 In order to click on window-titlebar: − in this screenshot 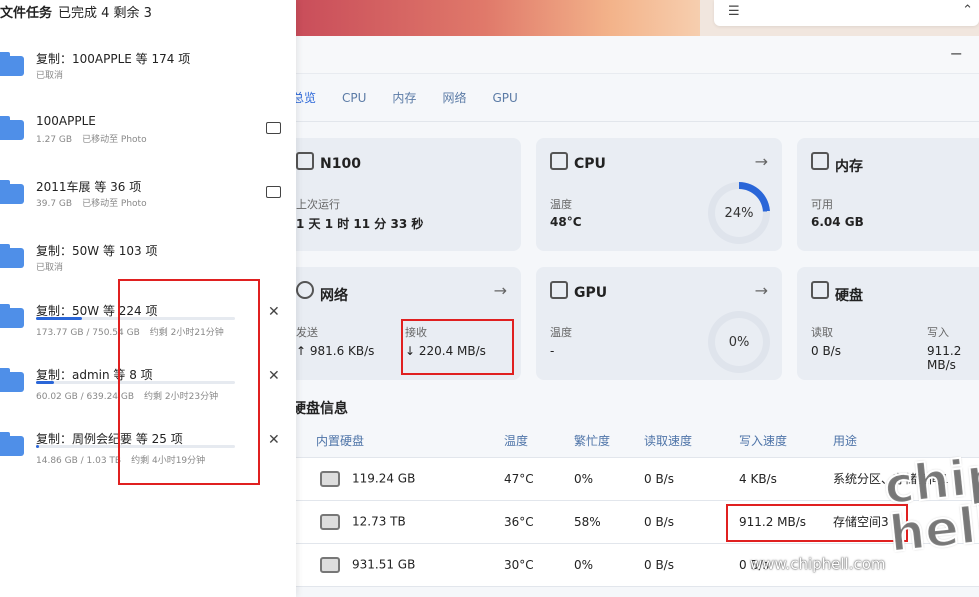, I will do `click(629, 55)`.